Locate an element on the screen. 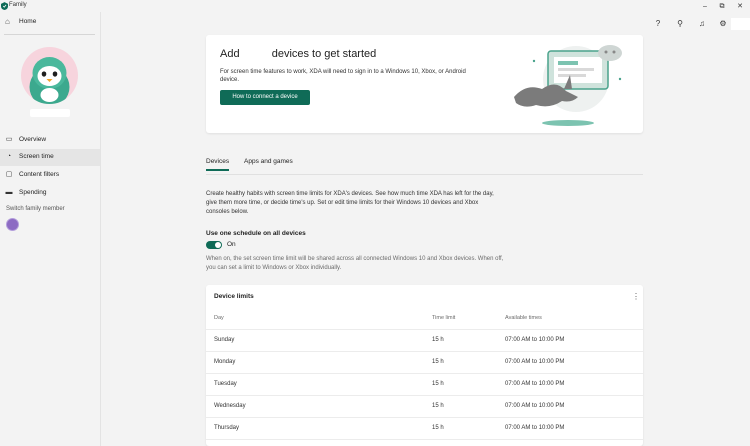 This screenshot has height=446, width=750. table-row: Tuesday 15 h 07:00 AM to 10:00 PM is located at coordinates (424, 384).